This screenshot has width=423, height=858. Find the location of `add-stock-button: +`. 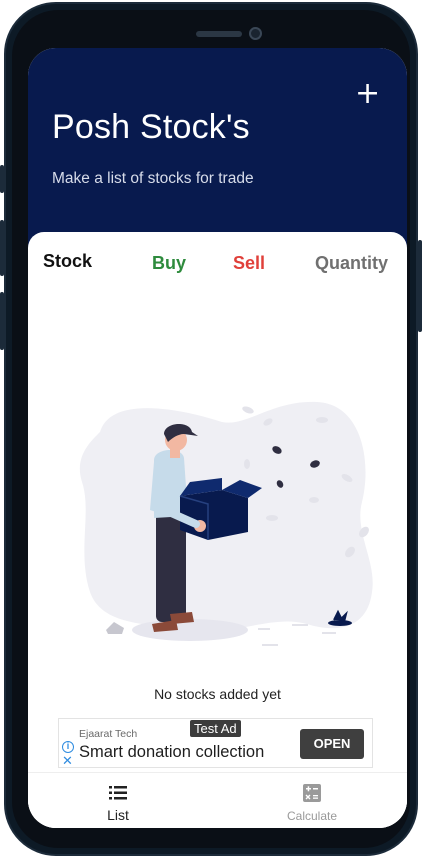

add-stock-button: + is located at coordinates (367, 94).